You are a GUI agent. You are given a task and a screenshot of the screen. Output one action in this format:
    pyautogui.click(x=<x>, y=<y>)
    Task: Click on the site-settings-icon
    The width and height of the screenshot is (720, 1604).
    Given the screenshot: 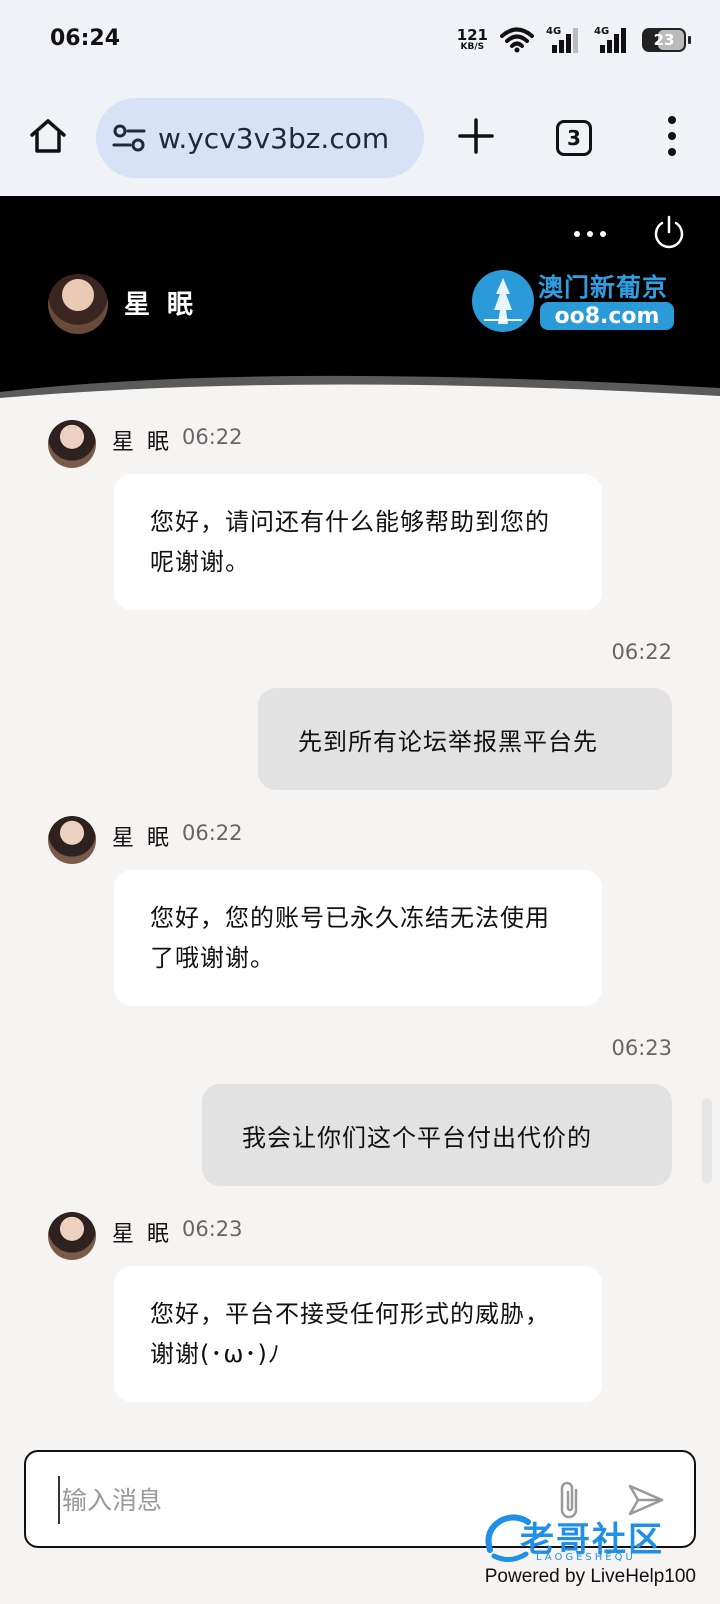 What is the action you would take?
    pyautogui.click(x=129, y=138)
    